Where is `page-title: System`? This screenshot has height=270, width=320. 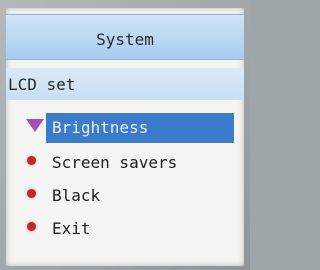 page-title: System is located at coordinates (125, 39).